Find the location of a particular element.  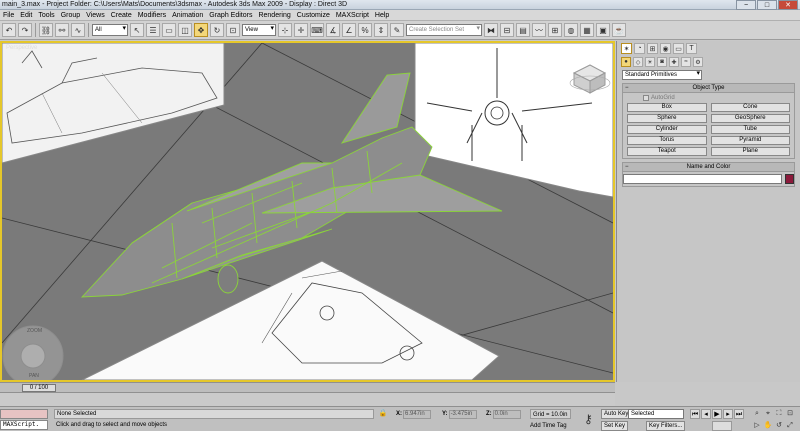

manipulate-icon: ✛ is located at coordinates (301, 30).